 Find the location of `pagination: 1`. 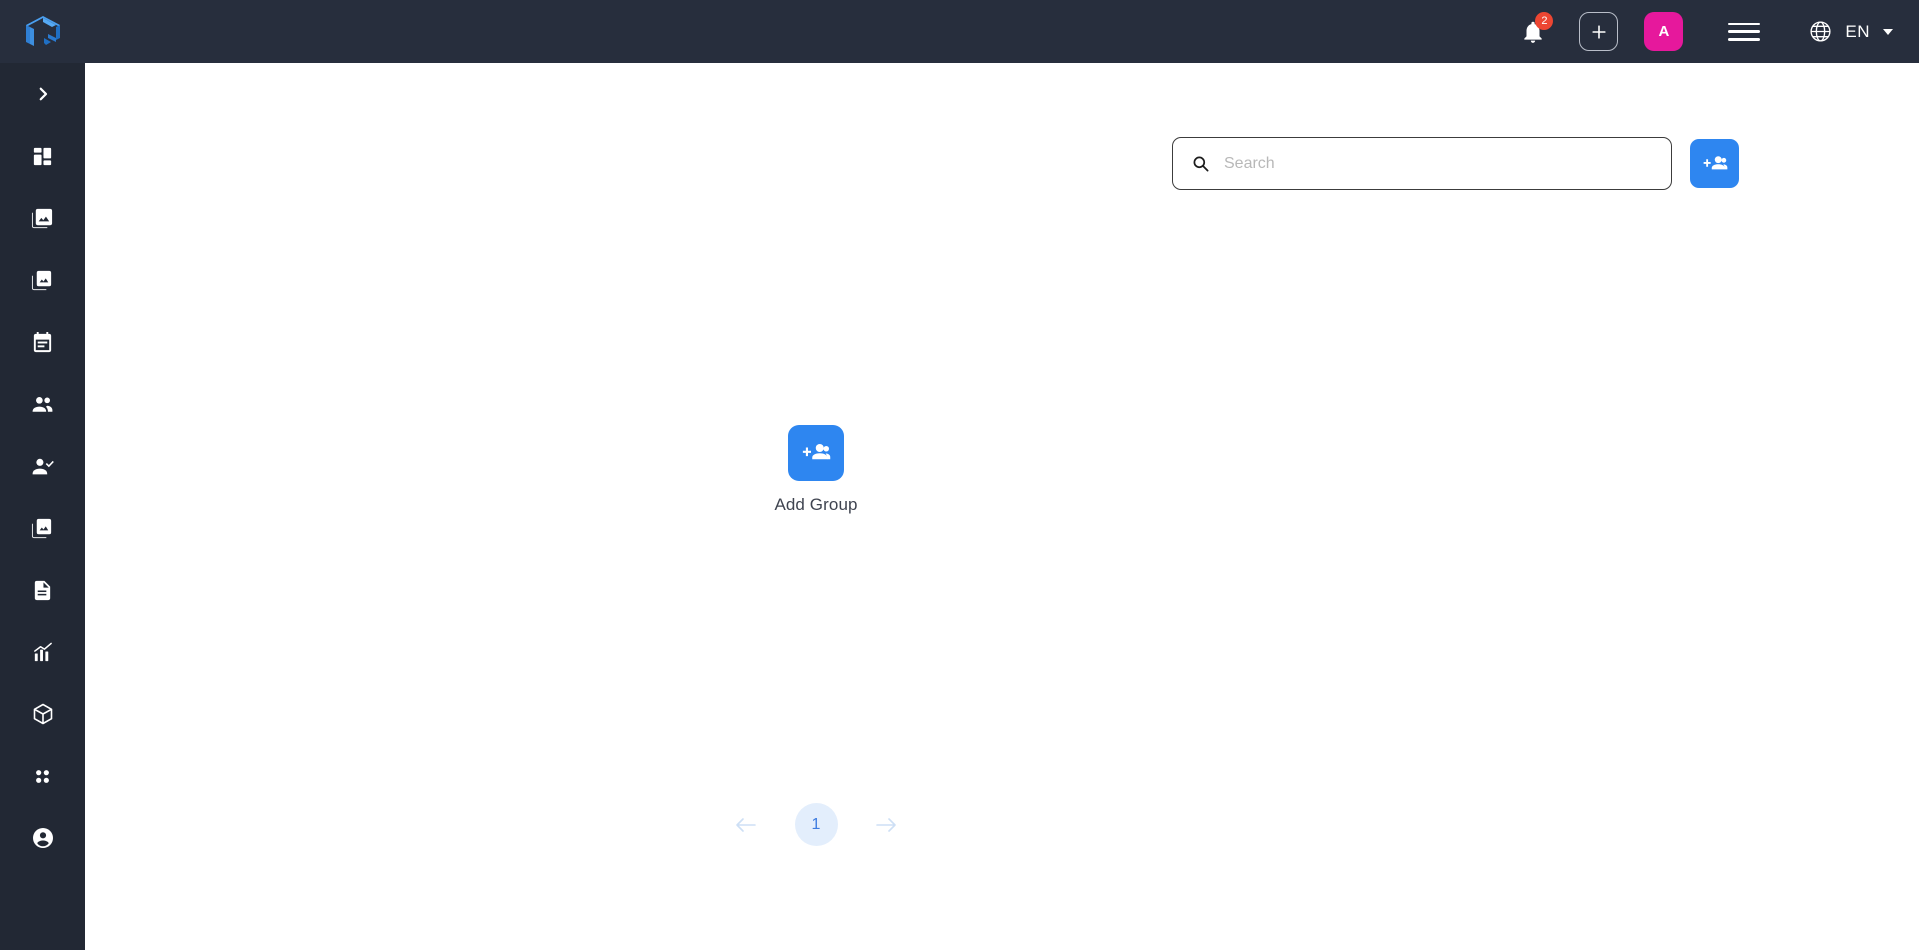

pagination: 1 is located at coordinates (816, 824).